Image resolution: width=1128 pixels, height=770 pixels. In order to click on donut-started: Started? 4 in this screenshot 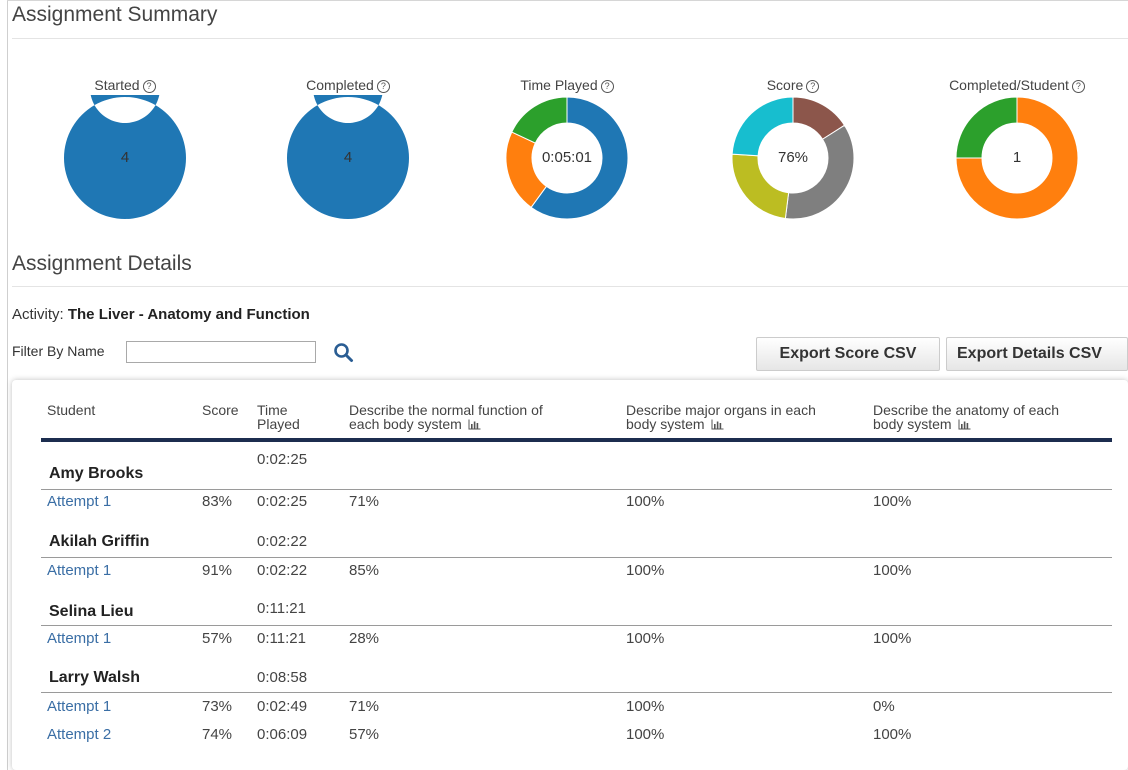, I will do `click(125, 148)`.